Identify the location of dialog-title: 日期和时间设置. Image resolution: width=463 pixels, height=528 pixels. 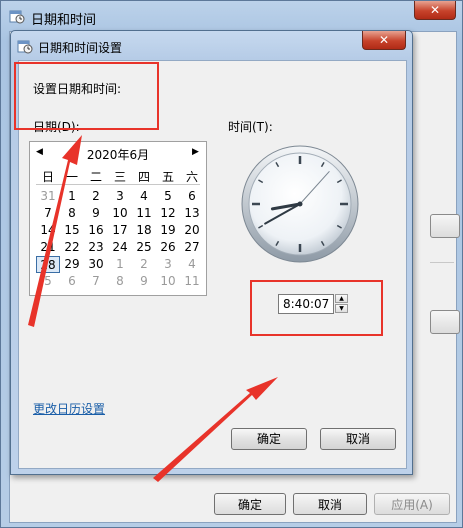
(80, 48).